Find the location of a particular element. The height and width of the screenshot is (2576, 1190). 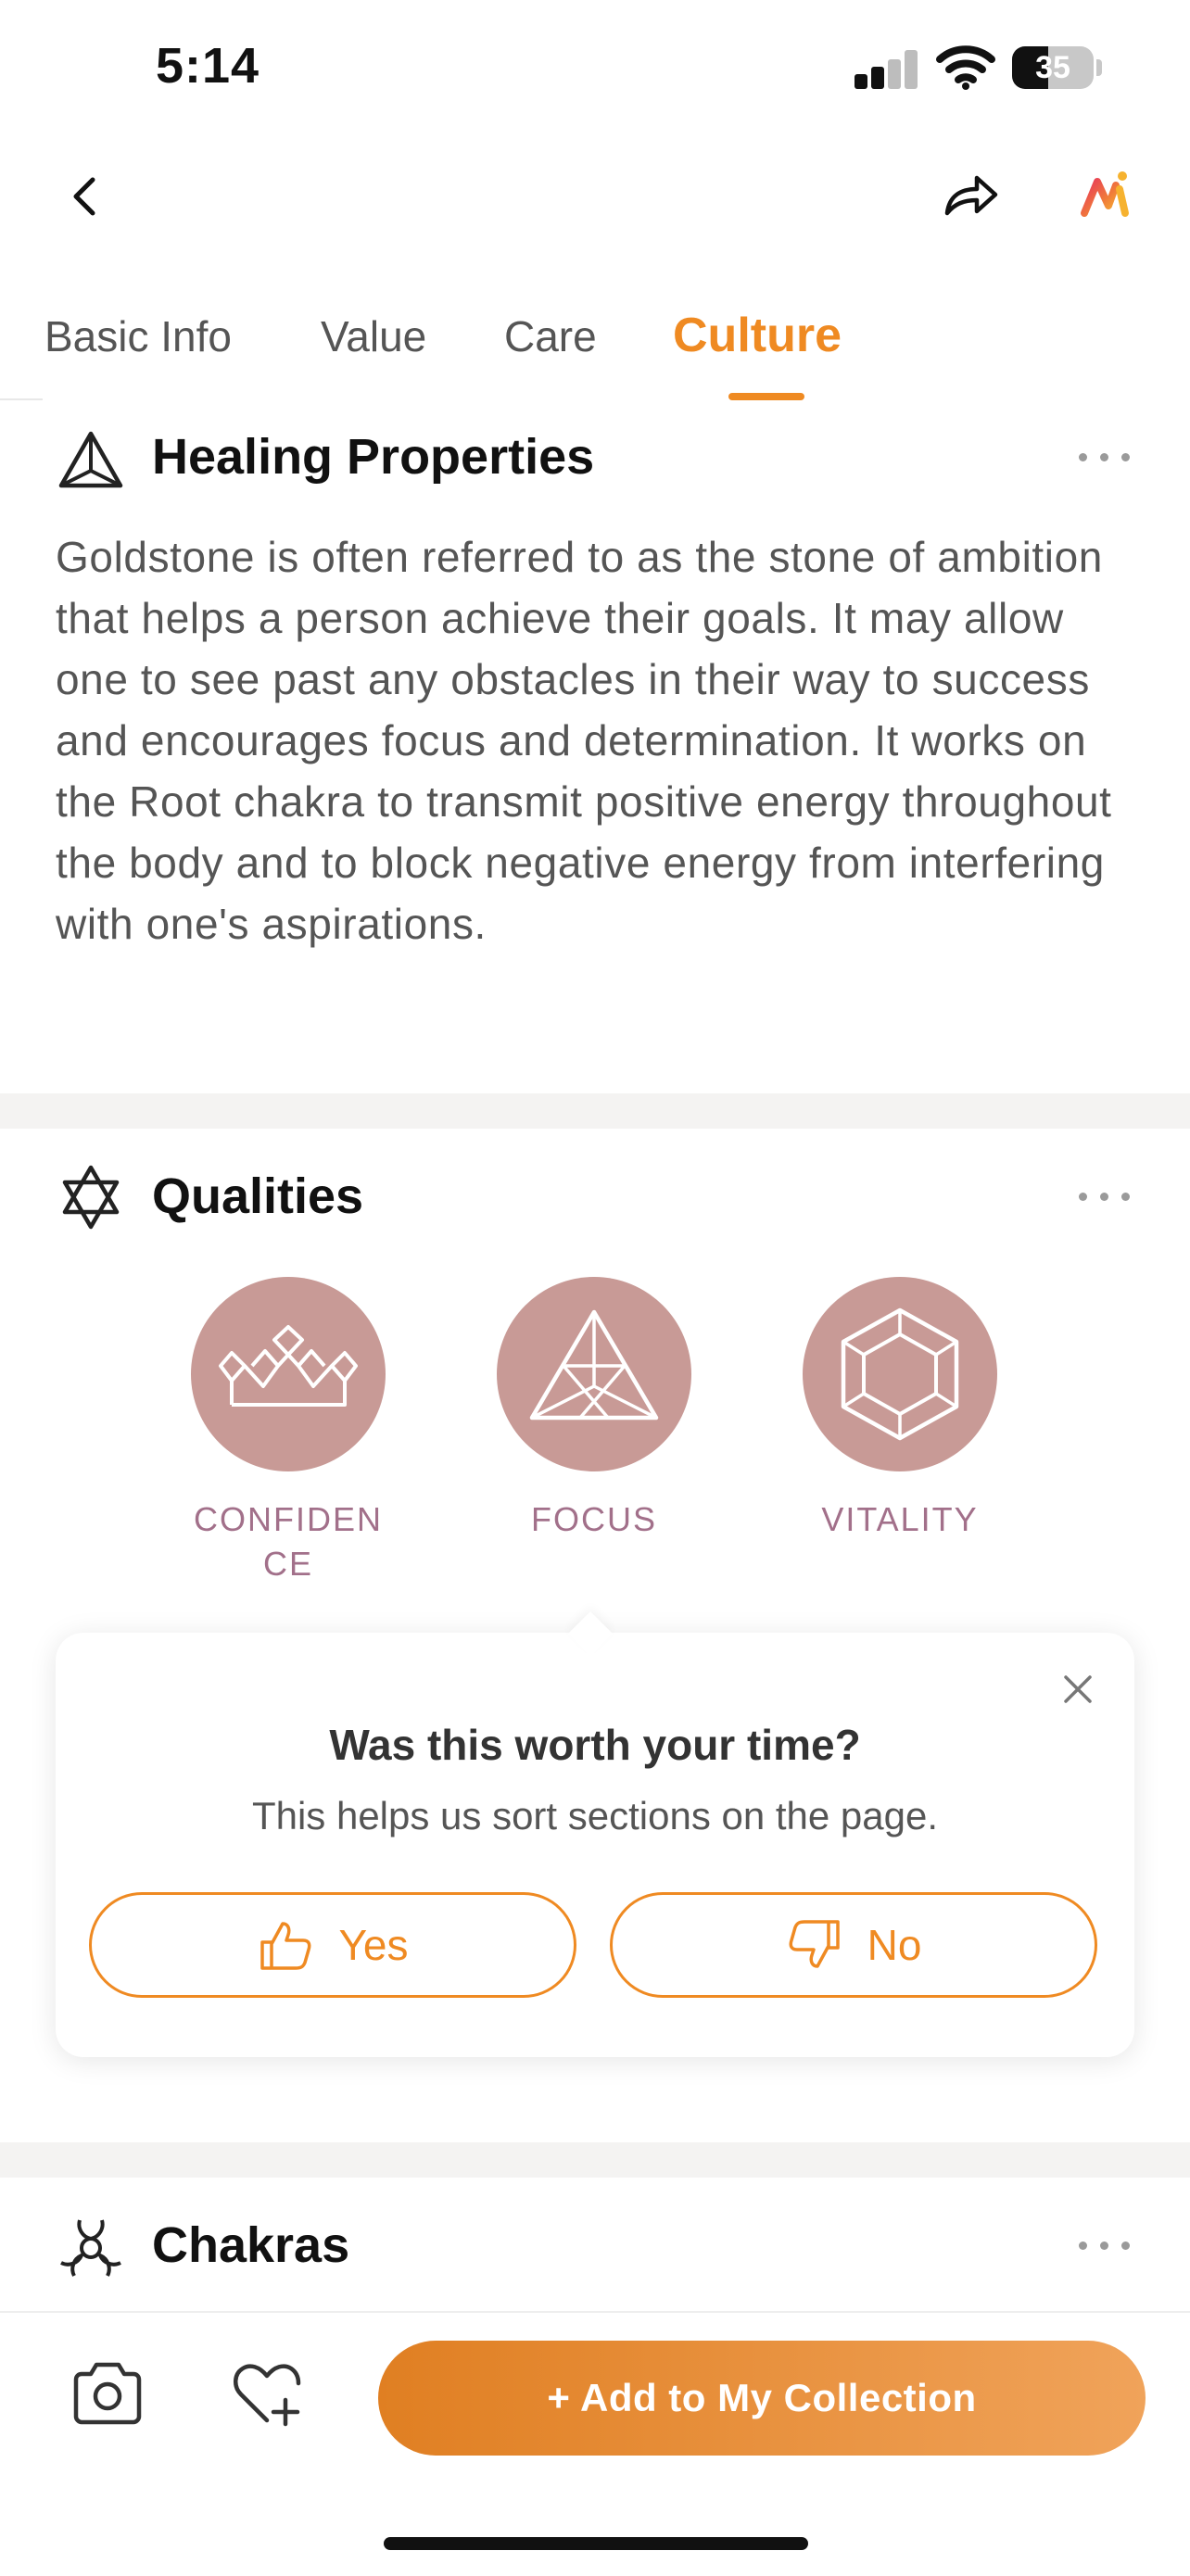

heart-add-icon is located at coordinates (269, 2395).